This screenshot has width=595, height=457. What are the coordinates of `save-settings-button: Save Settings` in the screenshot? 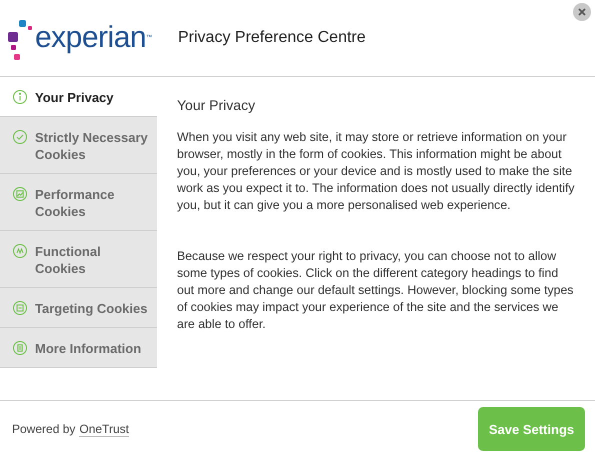 It's located at (531, 429).